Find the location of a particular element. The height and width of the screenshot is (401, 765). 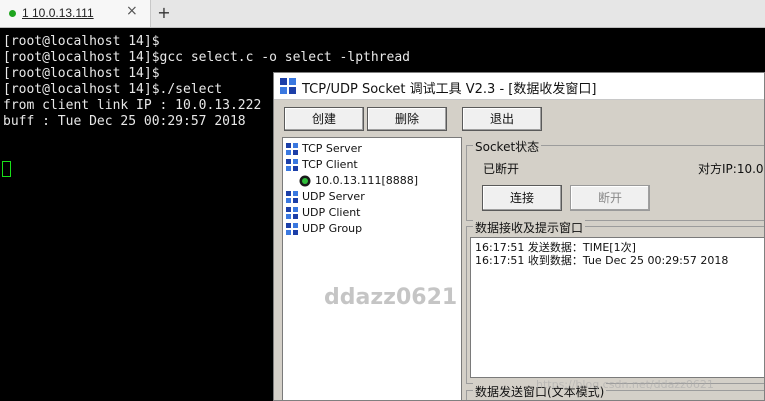

terminal-line: buff : Tue Dec 25 00:29:57 2018 is located at coordinates (124, 121).